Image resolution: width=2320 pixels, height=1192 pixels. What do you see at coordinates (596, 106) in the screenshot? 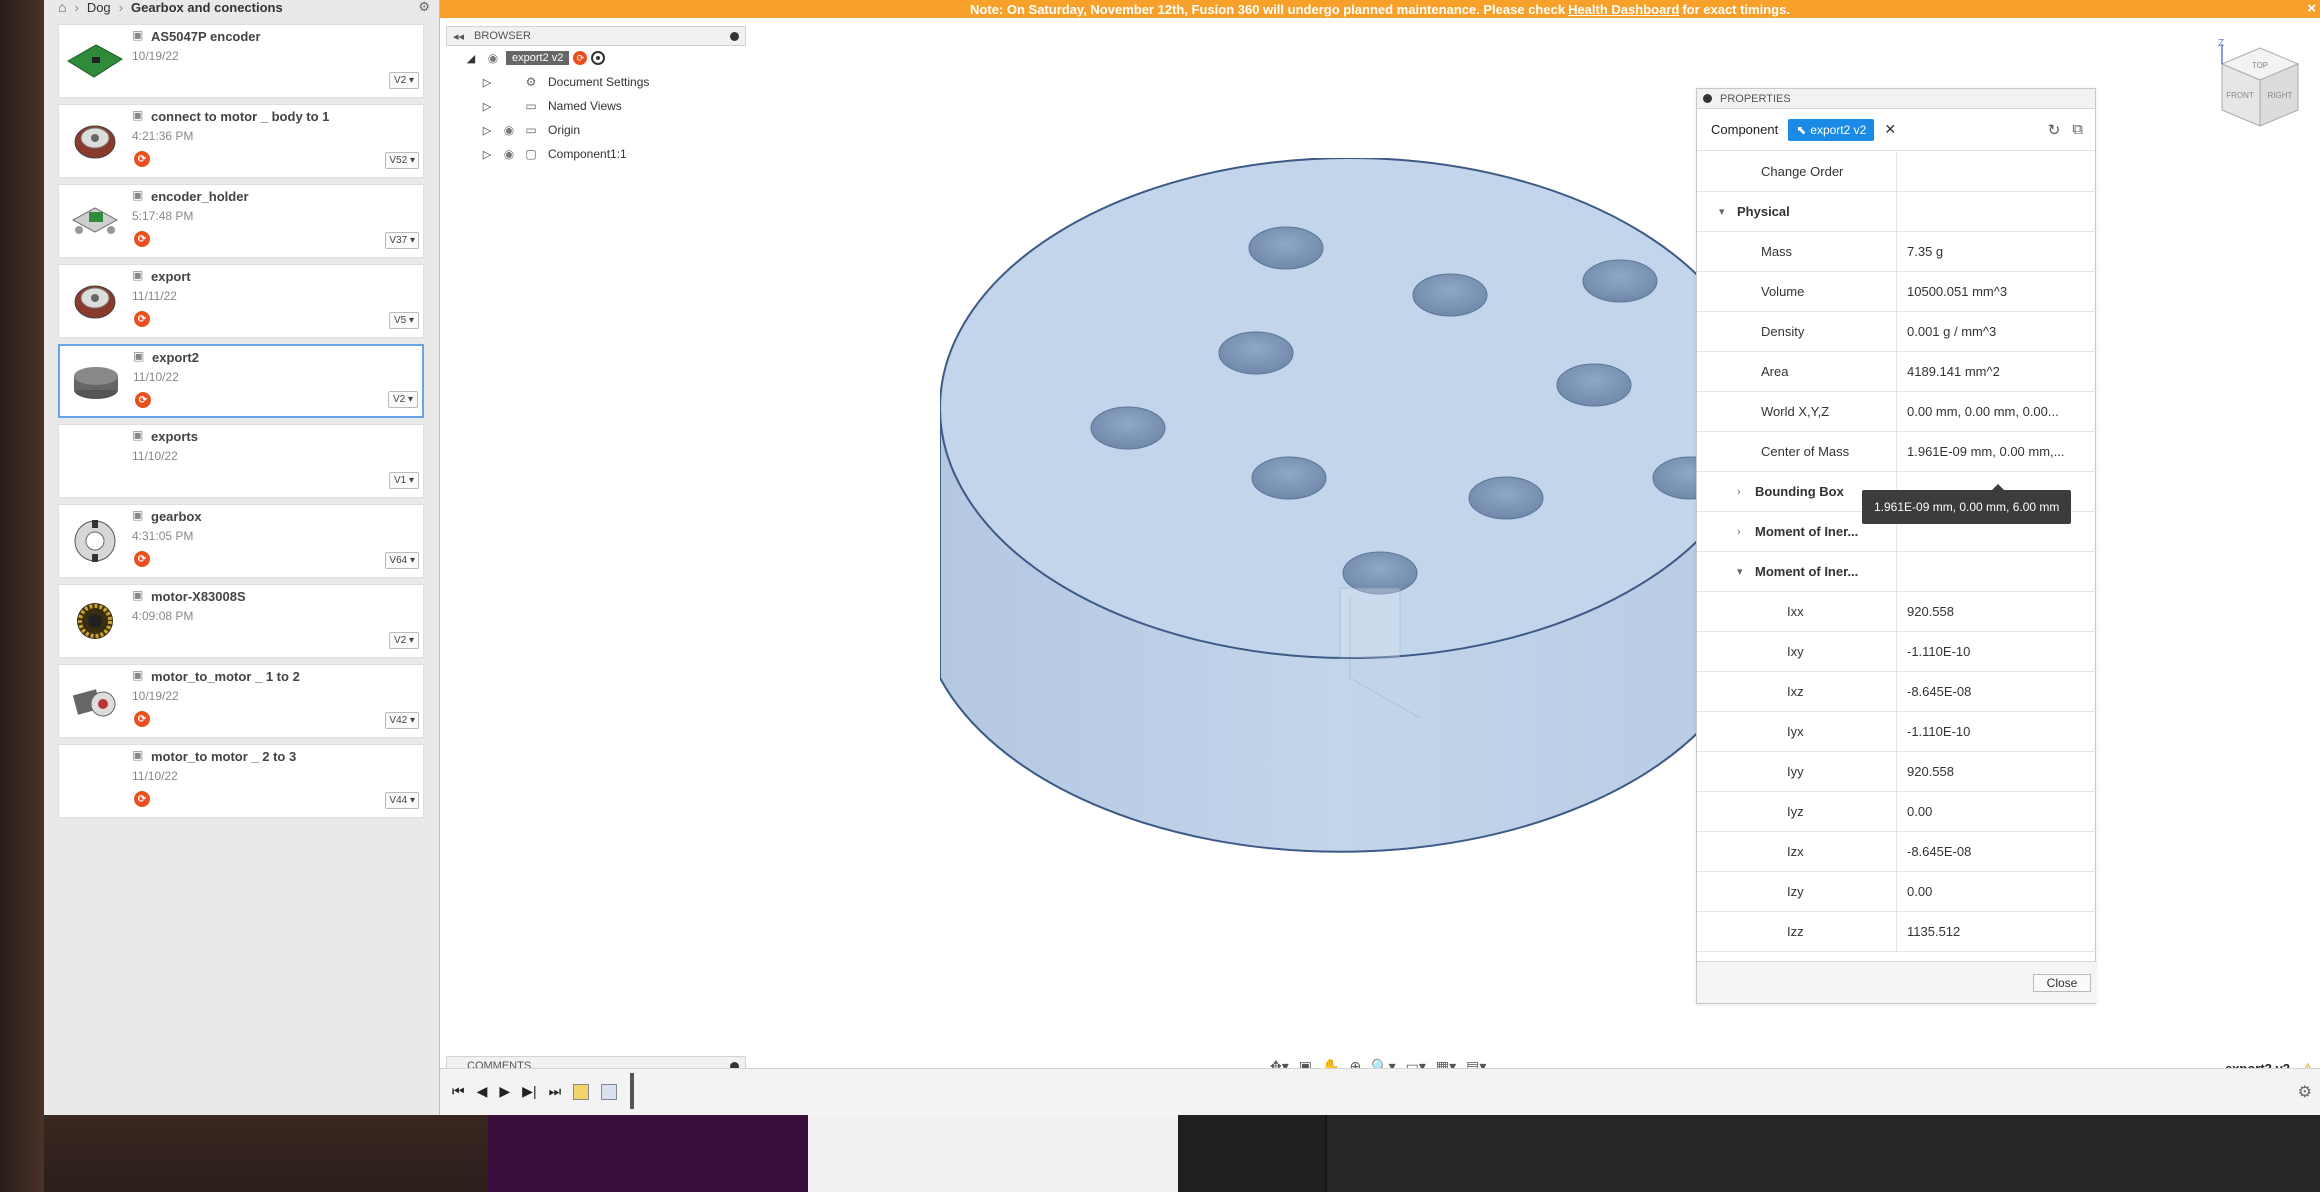
I see `browser-item: ▷ ▭ Named Views` at bounding box center [596, 106].